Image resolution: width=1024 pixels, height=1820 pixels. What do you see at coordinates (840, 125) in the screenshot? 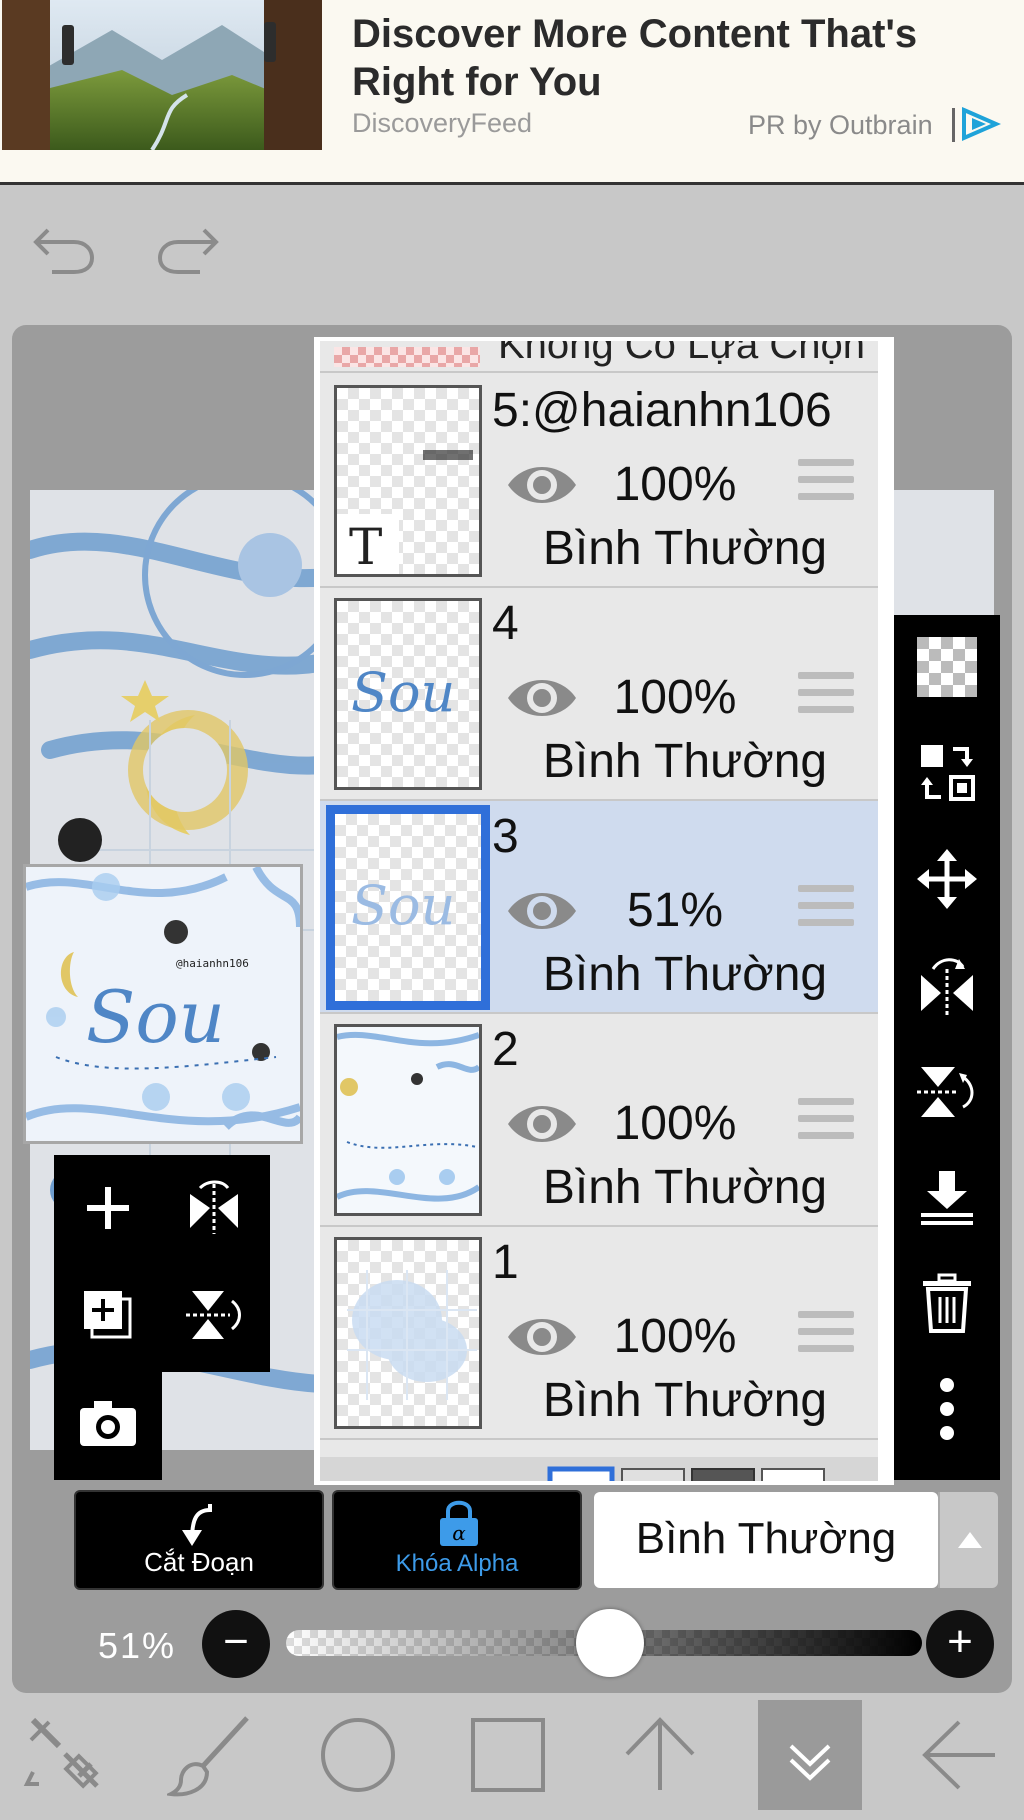
I see `ad-pr-label: PR by Outbrain` at bounding box center [840, 125].